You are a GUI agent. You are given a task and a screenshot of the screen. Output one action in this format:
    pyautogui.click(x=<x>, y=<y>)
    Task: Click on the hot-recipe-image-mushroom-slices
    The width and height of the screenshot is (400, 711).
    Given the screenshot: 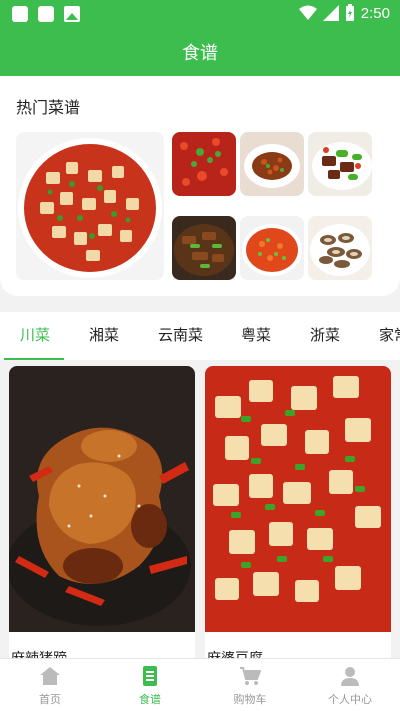 What is the action you would take?
    pyautogui.click(x=340, y=248)
    